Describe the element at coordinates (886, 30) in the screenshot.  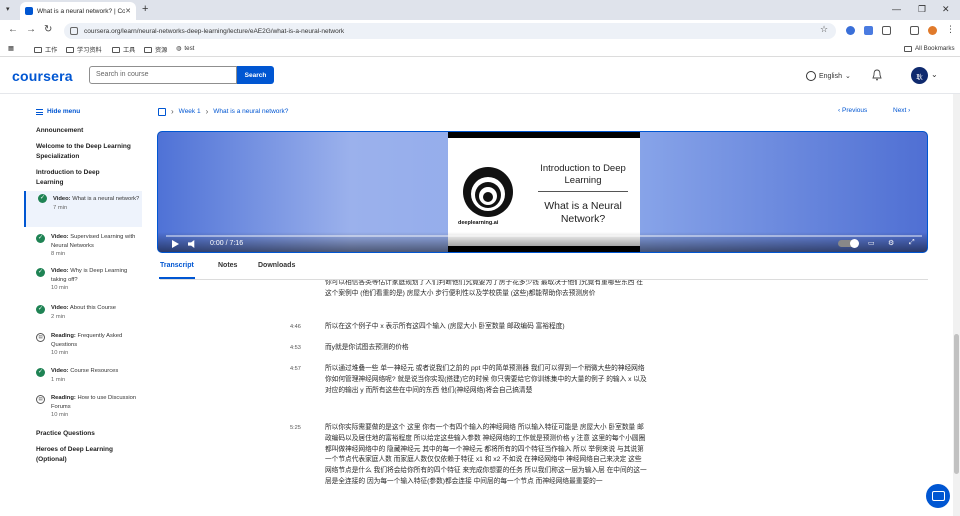
I see `extensions-puzzle-icon` at that location.